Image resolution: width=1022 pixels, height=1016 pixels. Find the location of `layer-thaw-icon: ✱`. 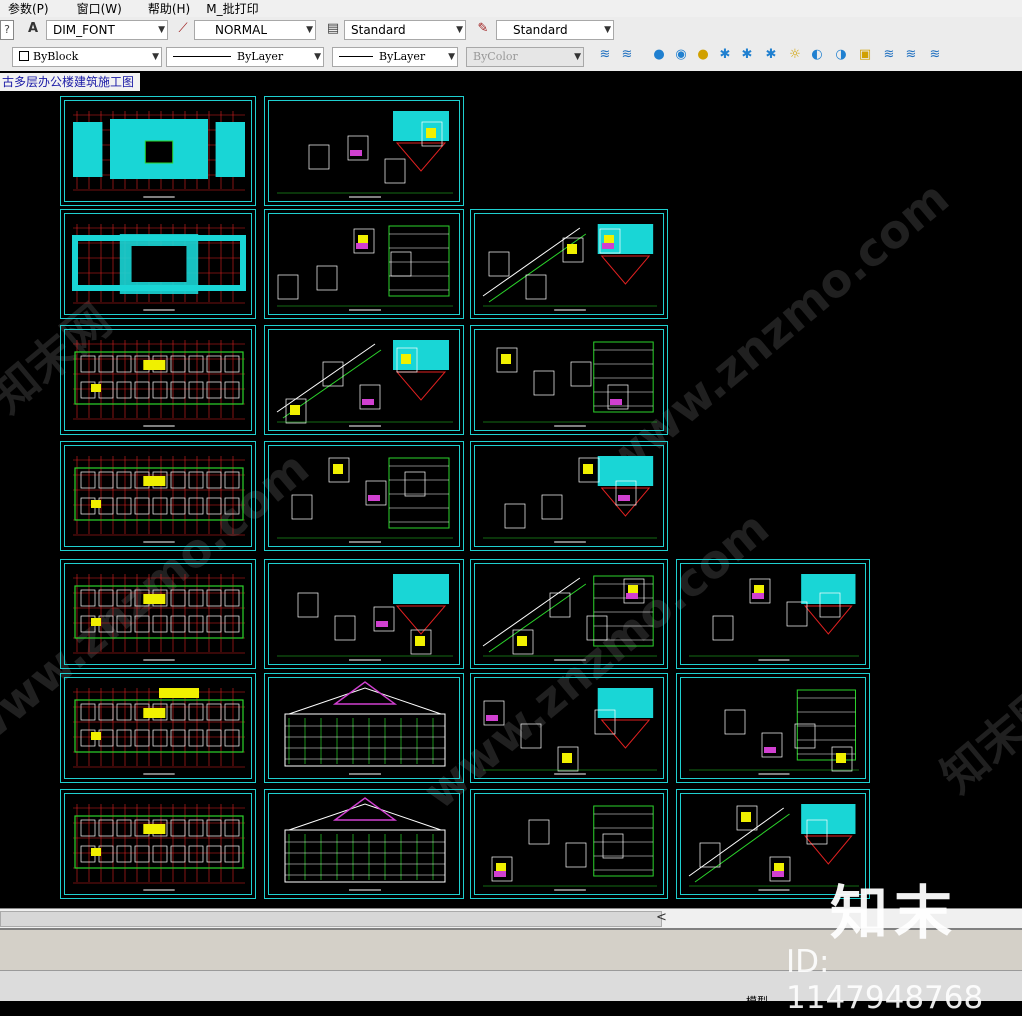

layer-thaw-icon: ✱ is located at coordinates (747, 55).